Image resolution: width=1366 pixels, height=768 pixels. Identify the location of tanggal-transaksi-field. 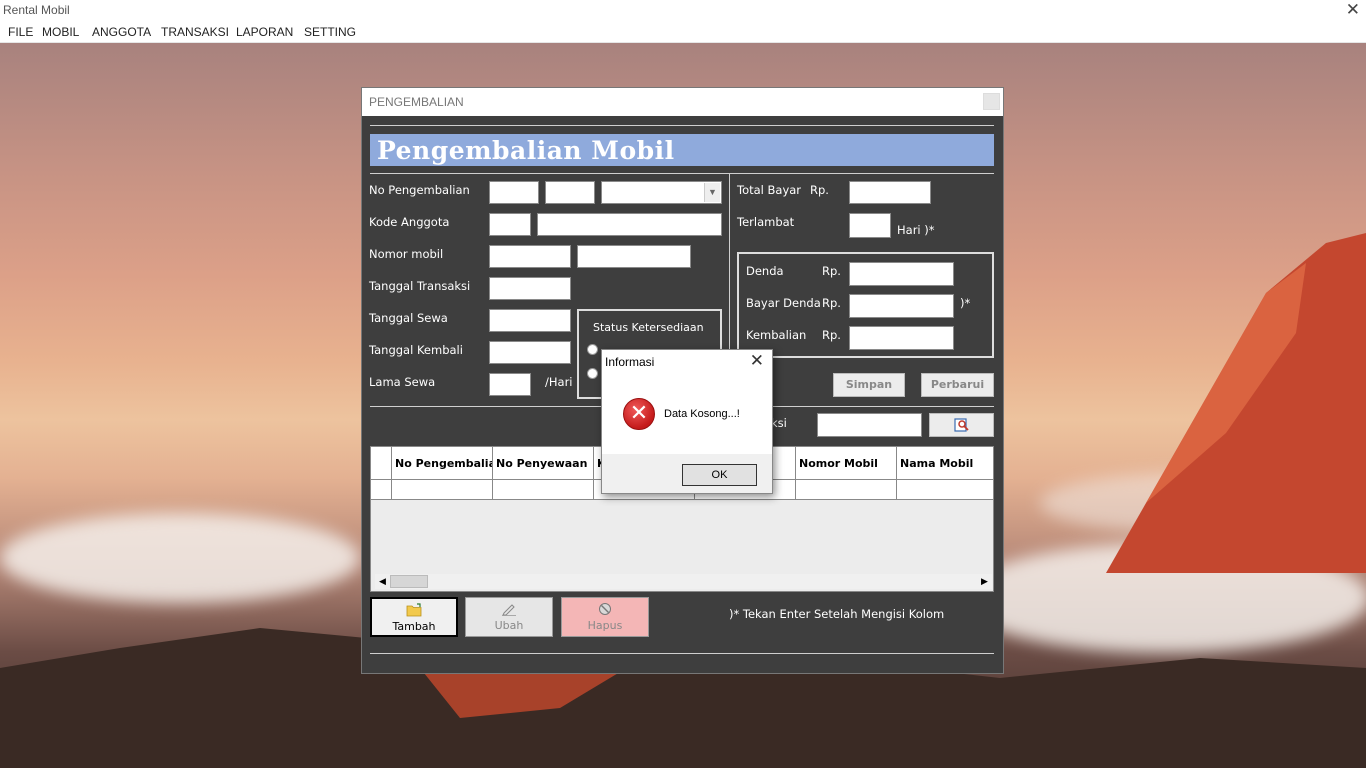
(530, 288).